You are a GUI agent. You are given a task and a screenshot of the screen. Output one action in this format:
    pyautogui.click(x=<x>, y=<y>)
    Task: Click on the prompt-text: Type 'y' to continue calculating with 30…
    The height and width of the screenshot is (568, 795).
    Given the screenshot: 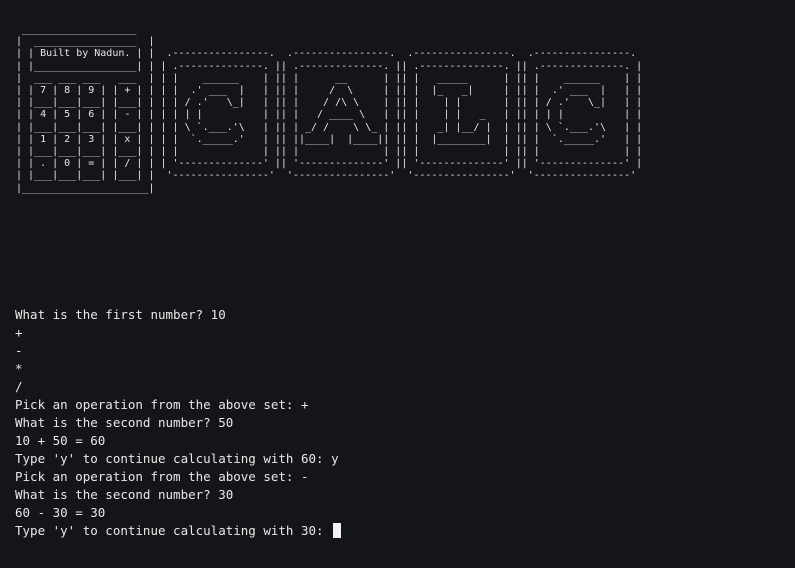 What is the action you would take?
    pyautogui.click(x=173, y=530)
    